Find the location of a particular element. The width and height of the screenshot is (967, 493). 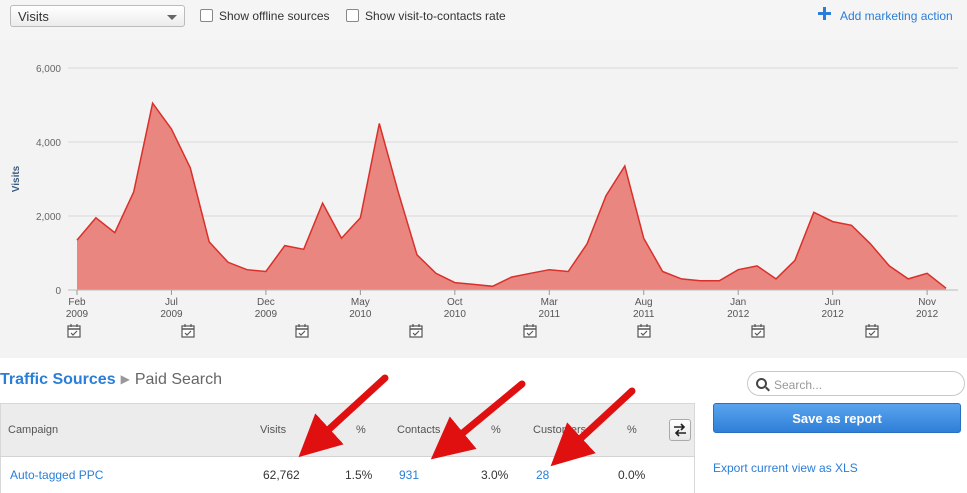

offline-sources-checkbox is located at coordinates (206, 15).